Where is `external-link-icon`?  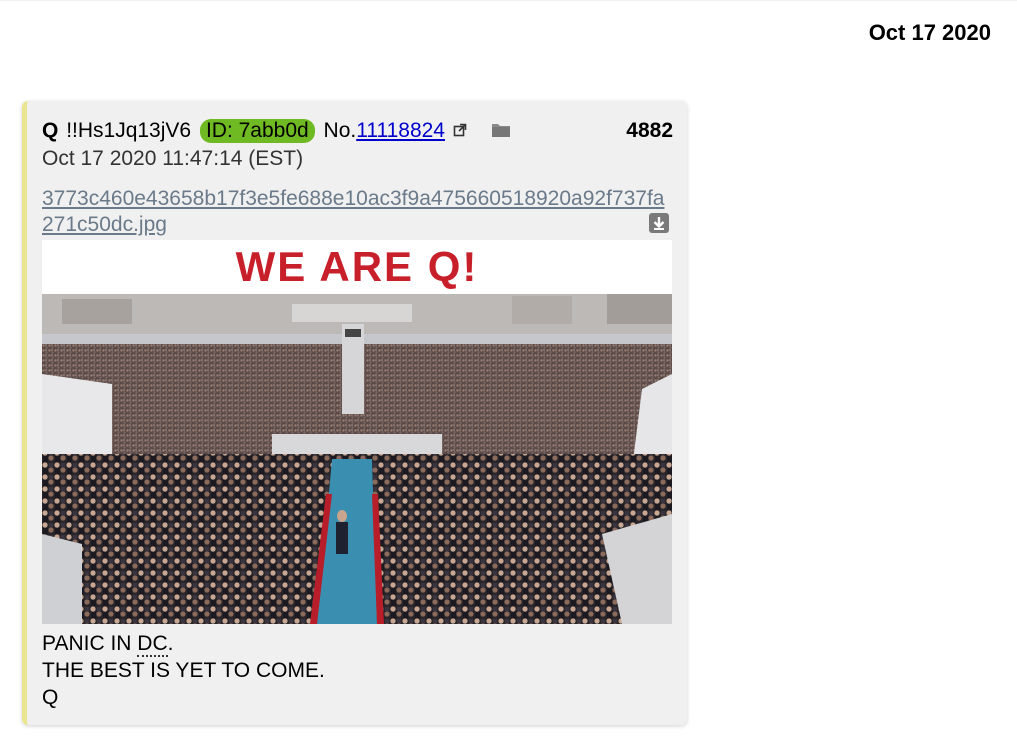 external-link-icon is located at coordinates (460, 130).